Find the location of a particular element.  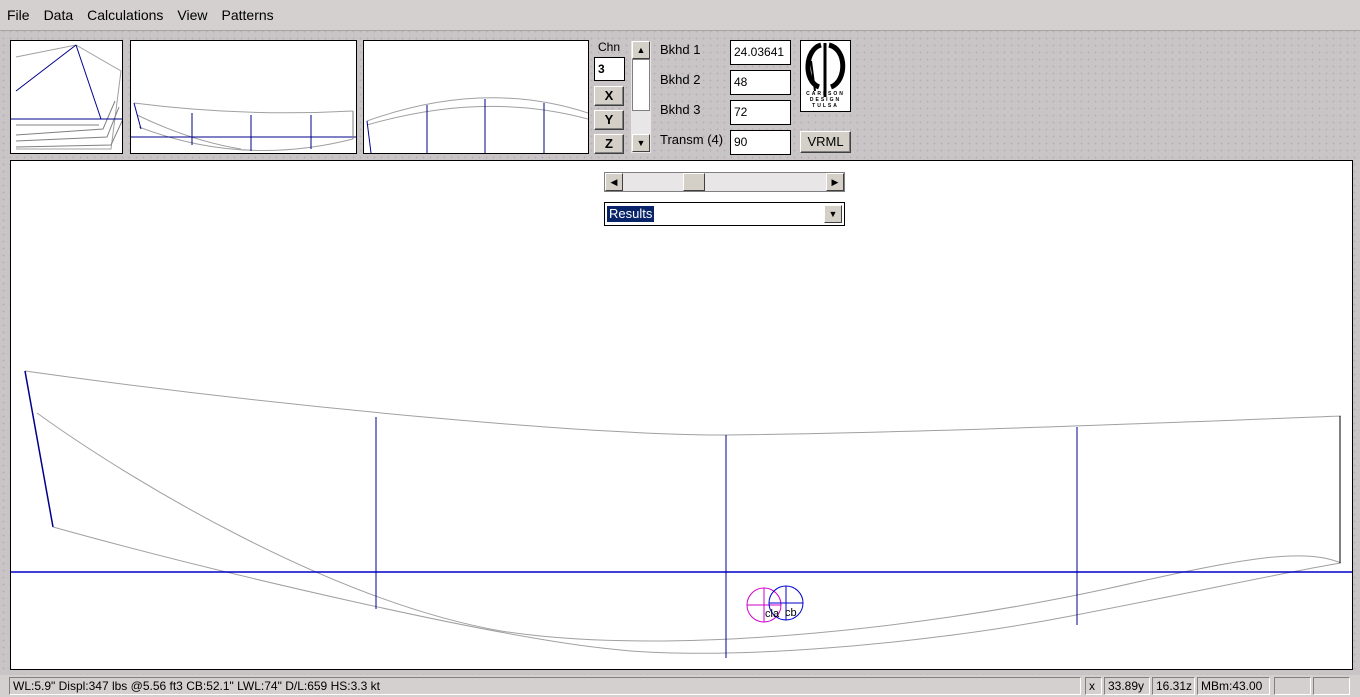

menu-patterns: Patterns is located at coordinates (248, 15).